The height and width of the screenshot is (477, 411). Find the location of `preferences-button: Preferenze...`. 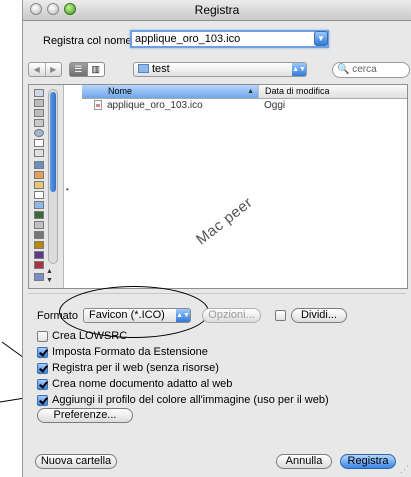

preferences-button: Preferenze... is located at coordinates (85, 415).